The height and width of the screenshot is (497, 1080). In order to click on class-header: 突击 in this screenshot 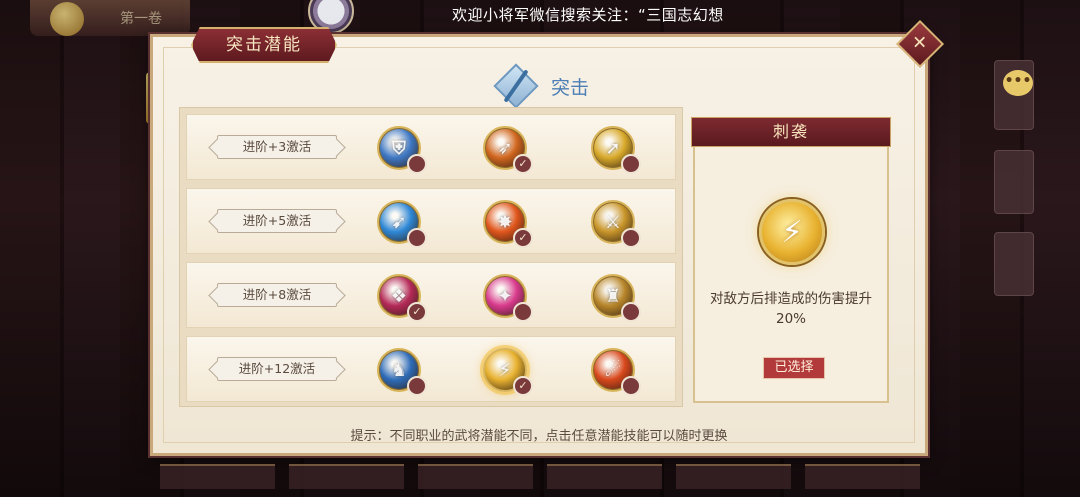, I will do `click(541, 86)`.